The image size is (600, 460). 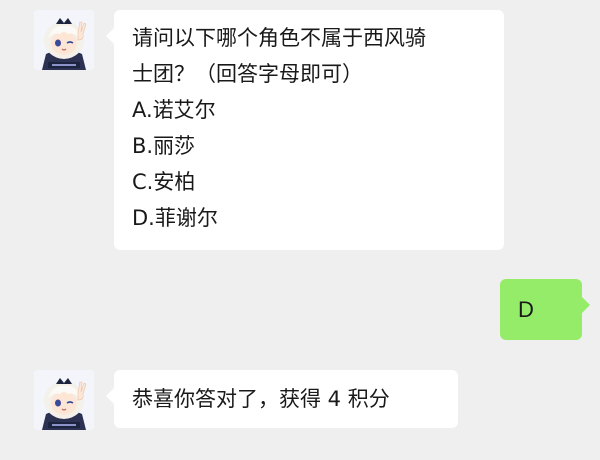 What do you see at coordinates (526, 309) in the screenshot?
I see `message-text: D` at bounding box center [526, 309].